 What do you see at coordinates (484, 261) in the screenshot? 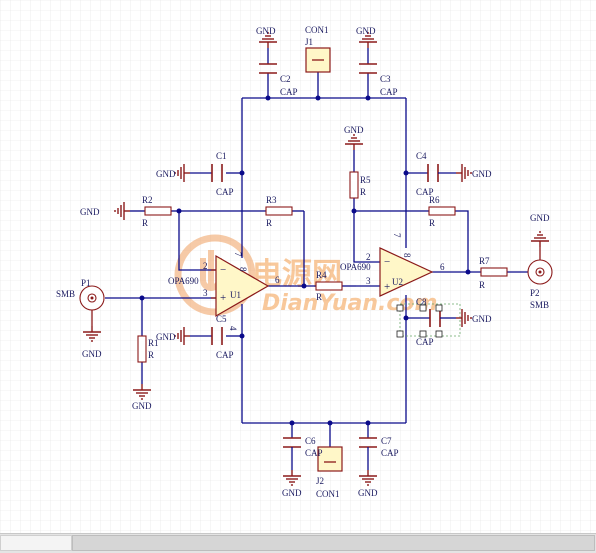
I see `r7-designator: R7` at bounding box center [484, 261].